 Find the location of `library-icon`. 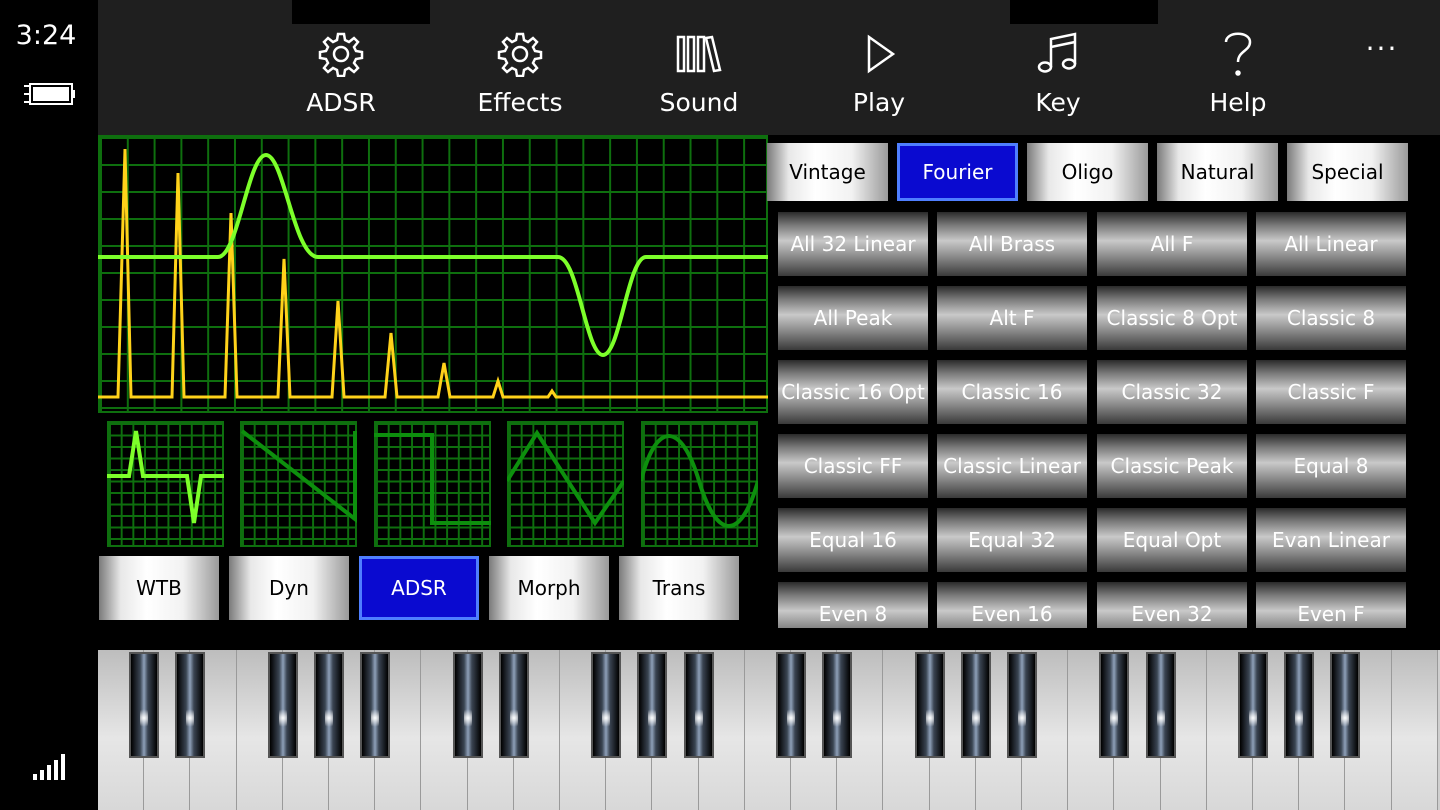

library-icon is located at coordinates (699, 54).